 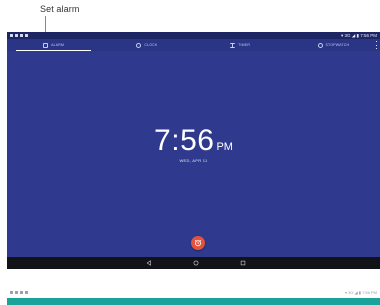 I want to click on notification-icons, so click(x=19, y=35).